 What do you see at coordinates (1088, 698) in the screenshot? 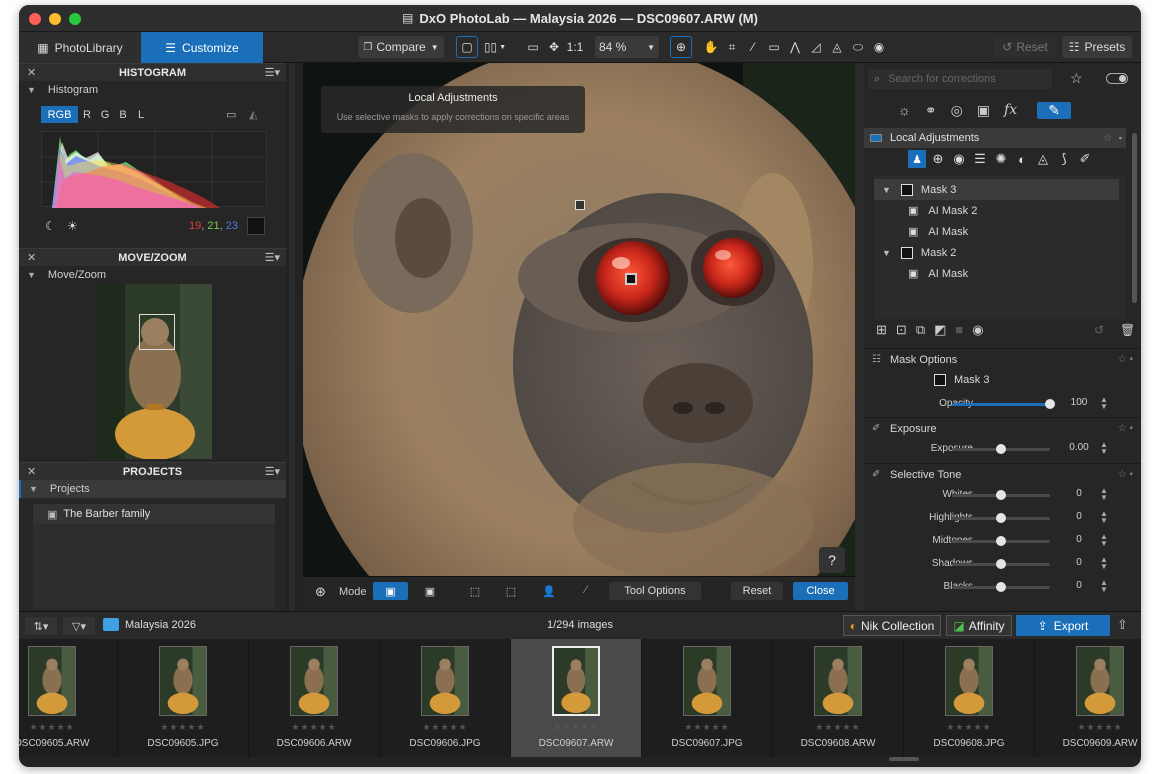
I see `filmstrip-thumbnail: ★★★★★ DSC09609.ARW` at bounding box center [1088, 698].